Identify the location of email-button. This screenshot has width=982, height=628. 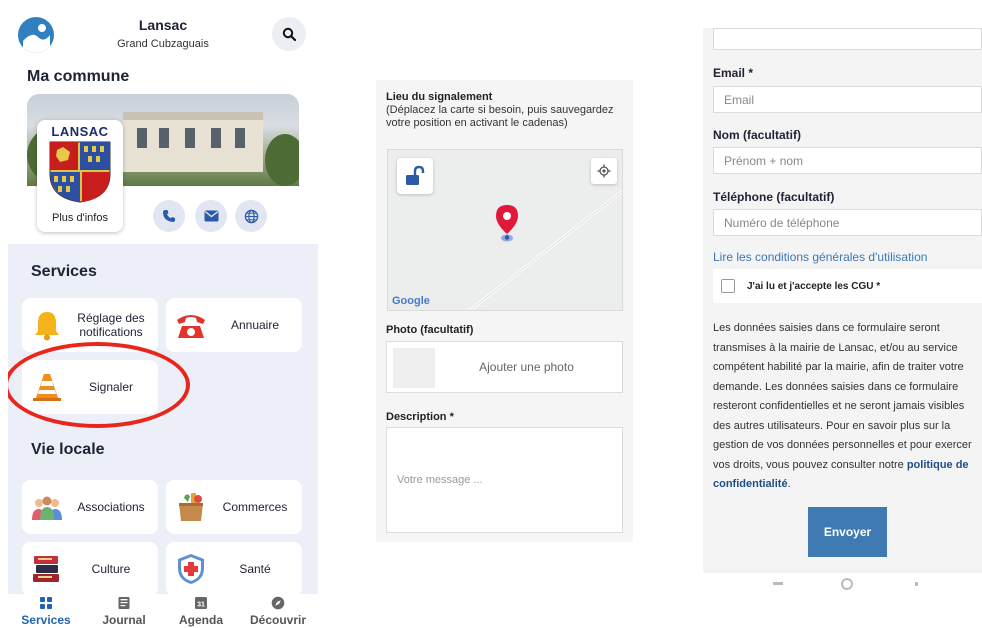
(211, 216).